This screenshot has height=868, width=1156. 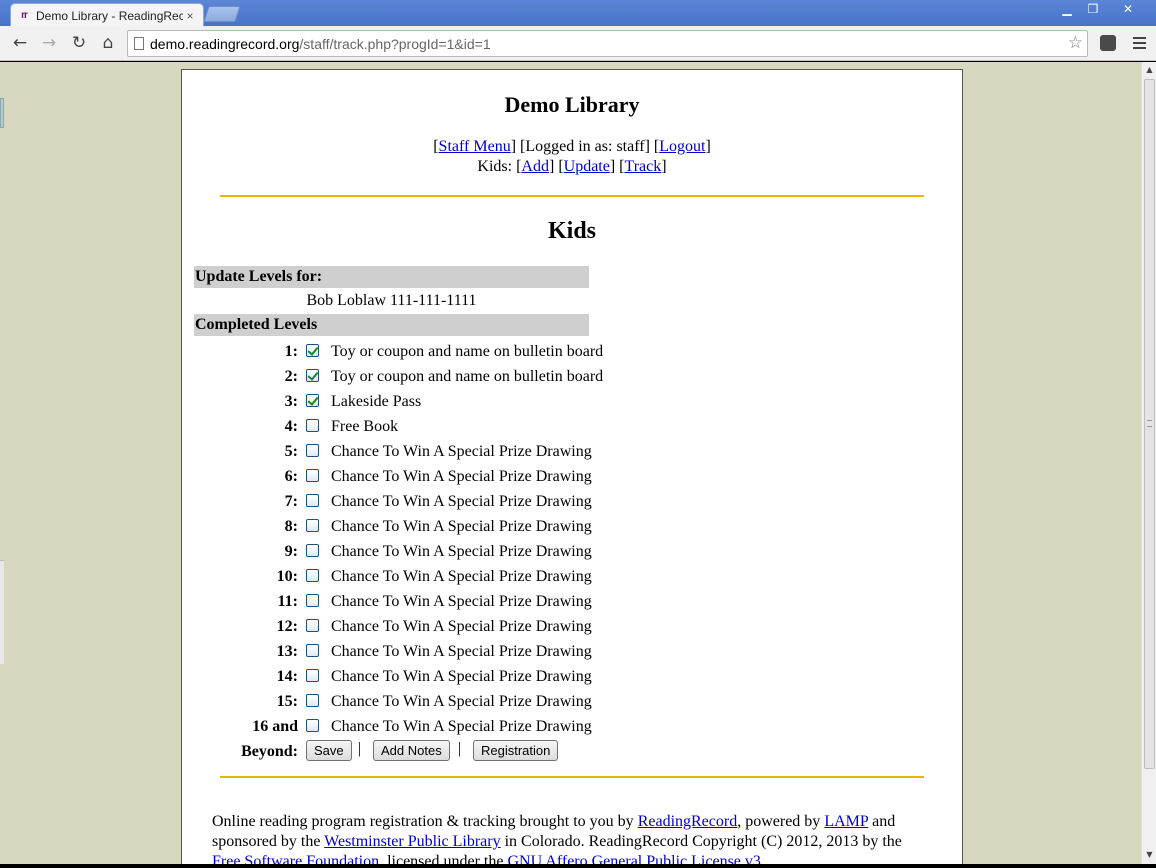 I want to click on footer-text: , powered by, so click(x=781, y=821).